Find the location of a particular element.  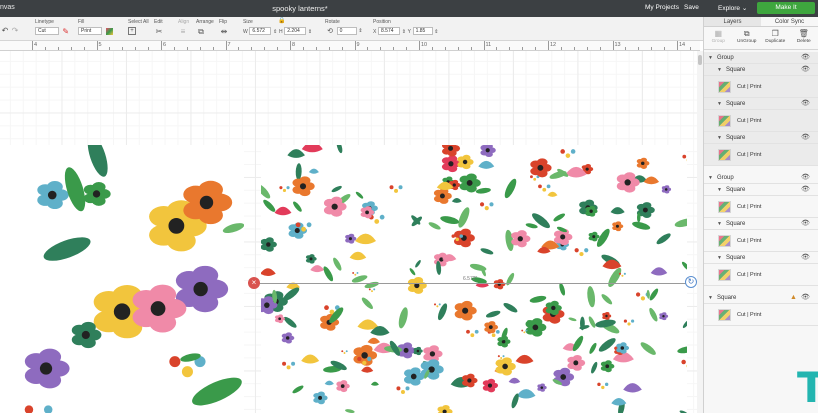

redo-icon: ↷ is located at coordinates (15, 30).